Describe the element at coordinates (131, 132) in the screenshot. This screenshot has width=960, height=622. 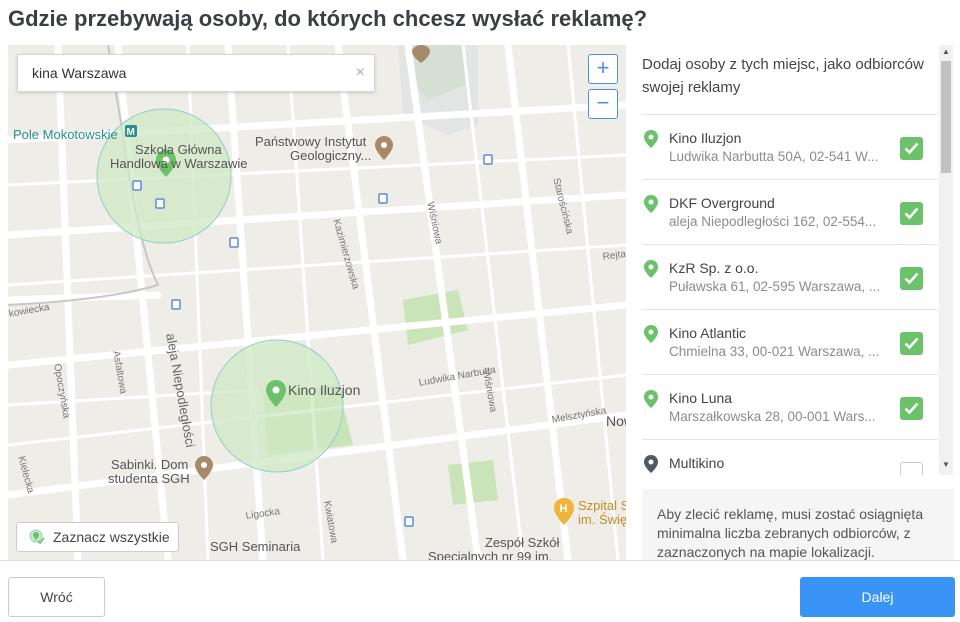
I see `svg-text: M` at that location.